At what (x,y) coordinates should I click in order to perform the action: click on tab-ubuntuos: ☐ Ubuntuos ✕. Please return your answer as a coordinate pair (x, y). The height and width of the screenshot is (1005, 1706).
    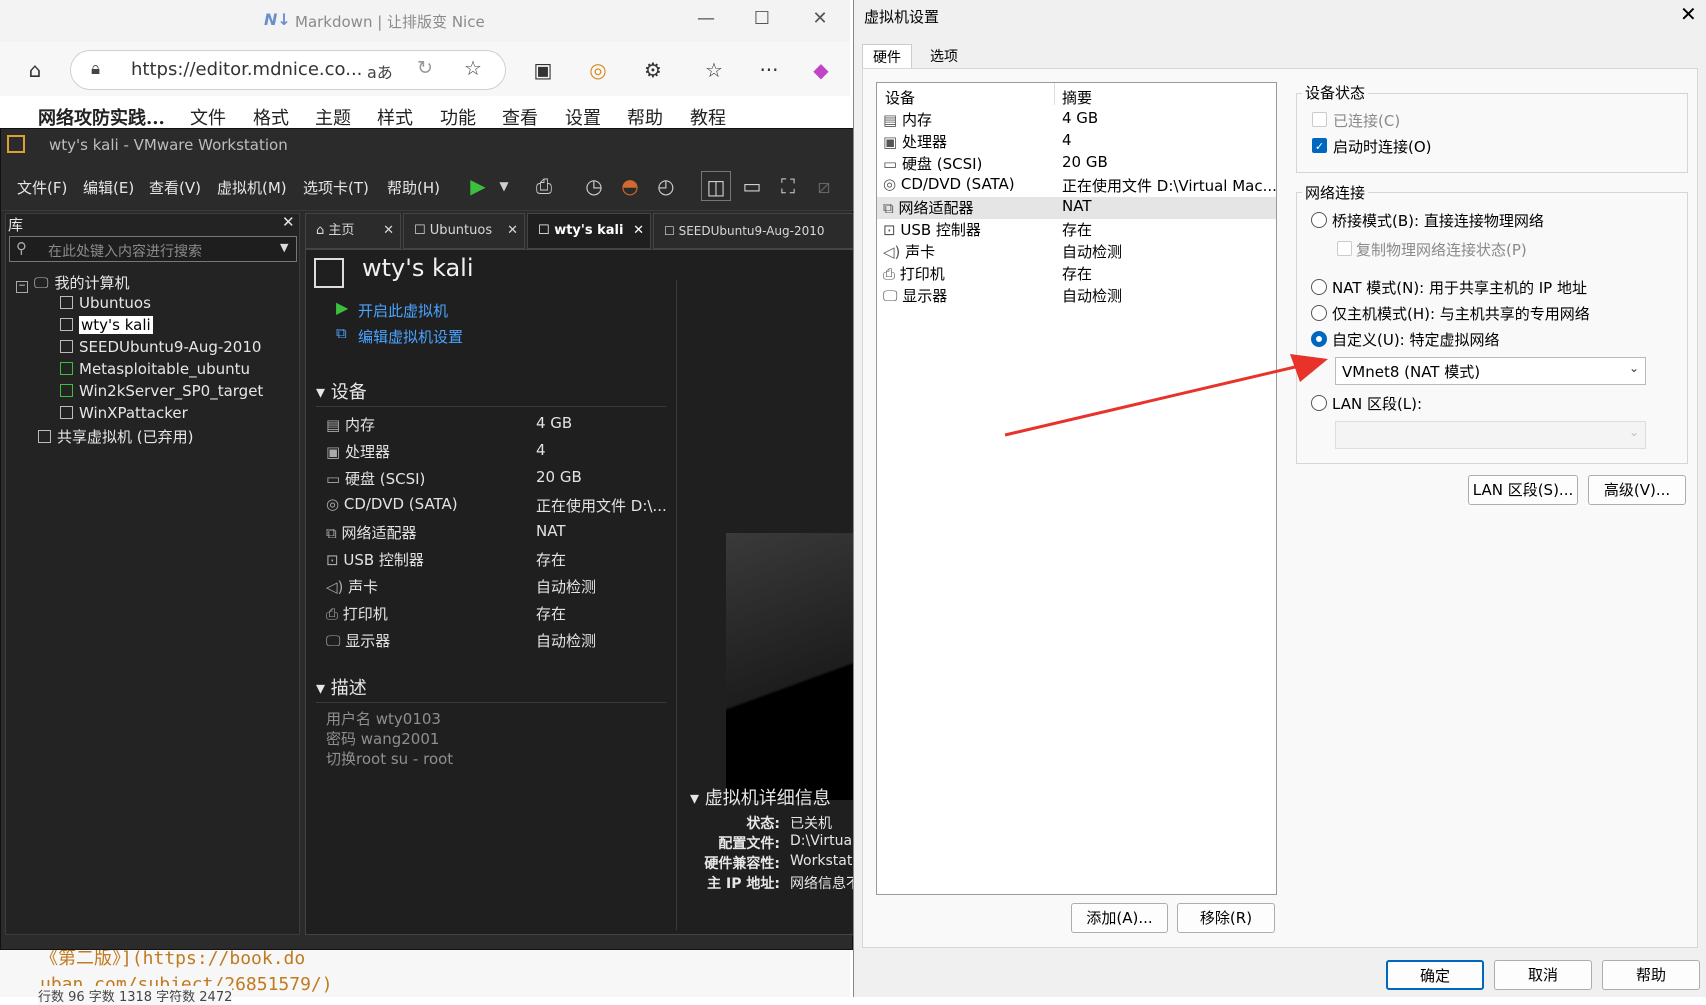
    Looking at the image, I should click on (464, 231).